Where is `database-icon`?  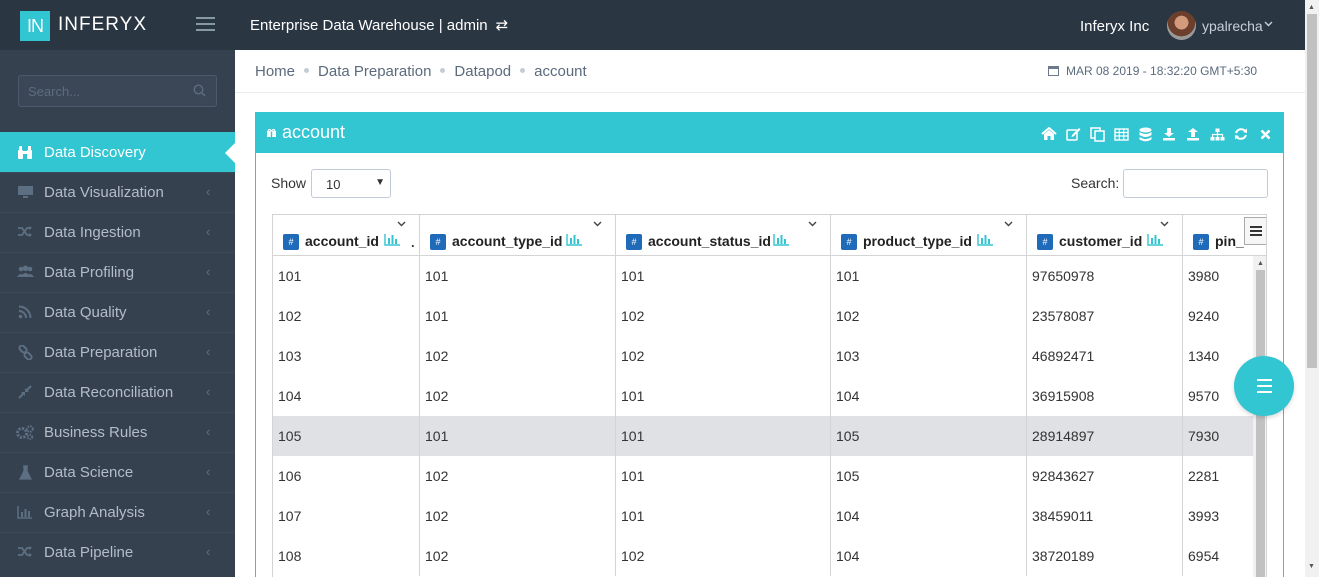
database-icon is located at coordinates (1145, 134).